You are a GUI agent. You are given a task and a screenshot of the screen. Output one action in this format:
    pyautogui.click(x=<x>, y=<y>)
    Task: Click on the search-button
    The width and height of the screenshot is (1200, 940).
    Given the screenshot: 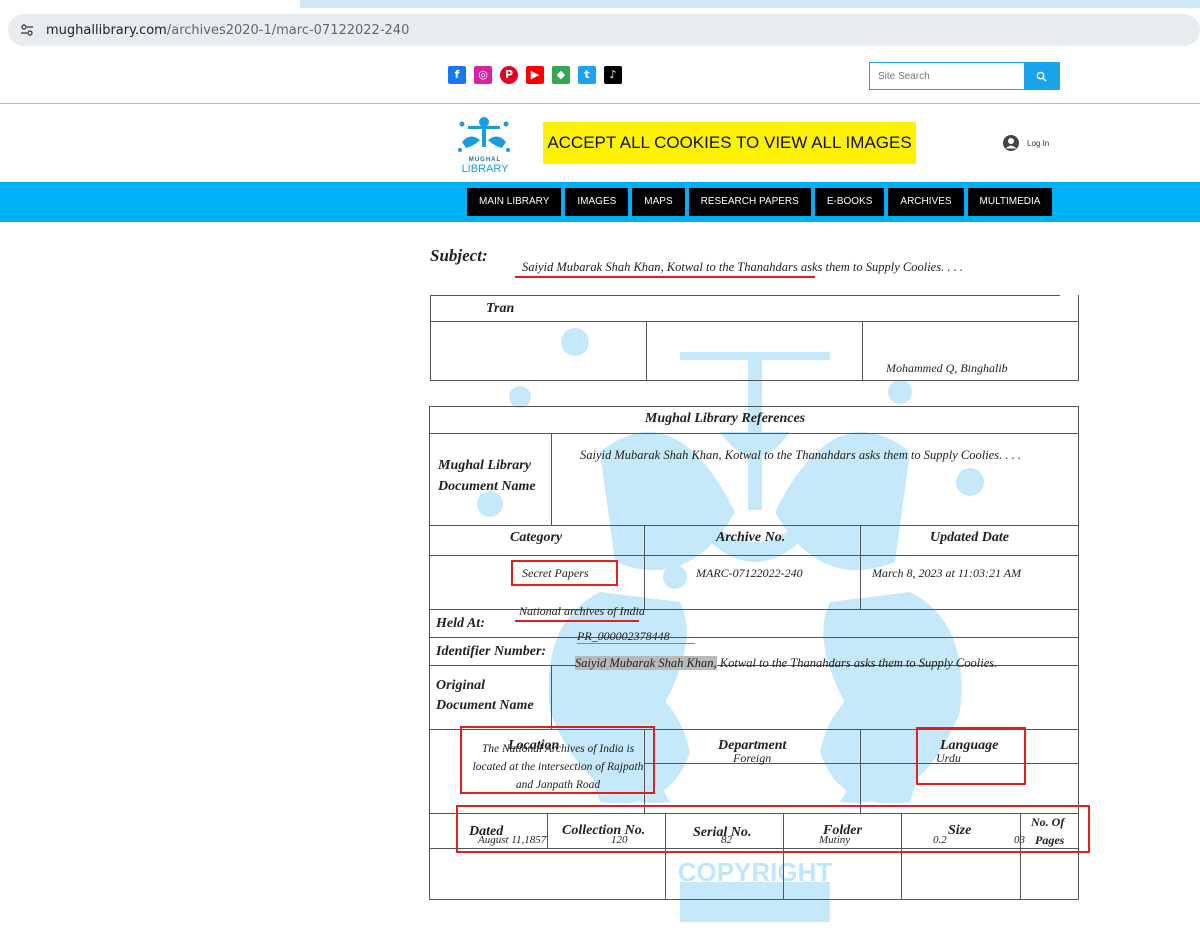 What is the action you would take?
    pyautogui.click(x=1041, y=76)
    